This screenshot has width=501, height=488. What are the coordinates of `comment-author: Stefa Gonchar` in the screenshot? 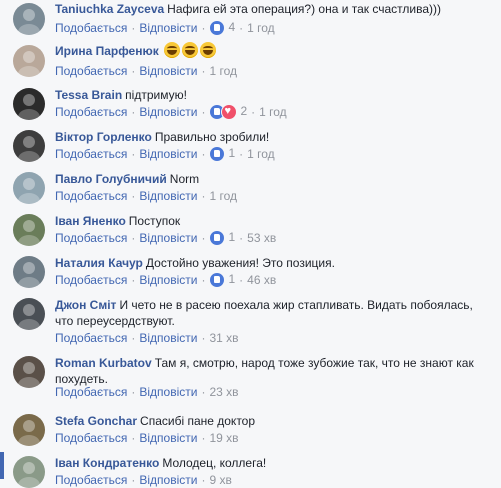 It's located at (96, 421).